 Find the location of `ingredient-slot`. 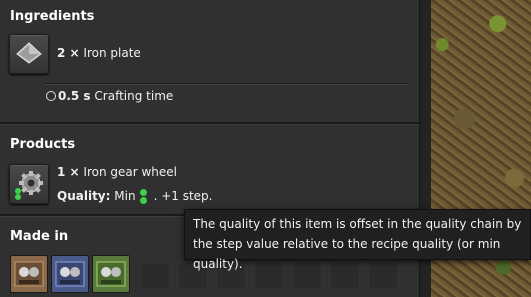

ingredient-slot is located at coordinates (29, 54).